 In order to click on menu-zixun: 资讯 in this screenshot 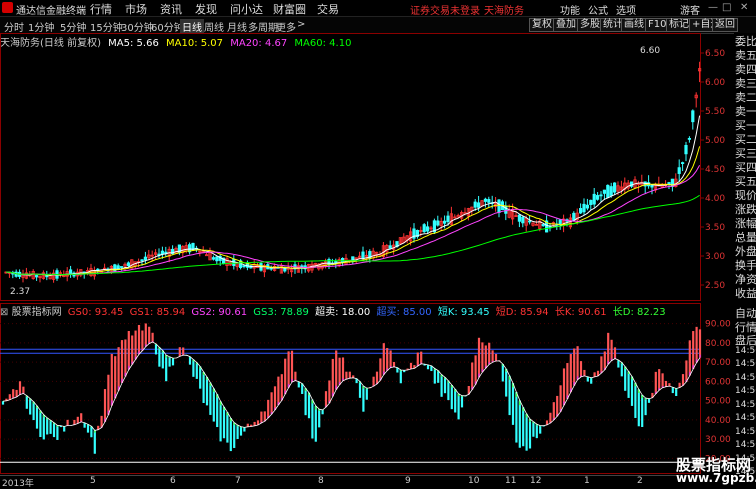, I will do `click(171, 9)`.